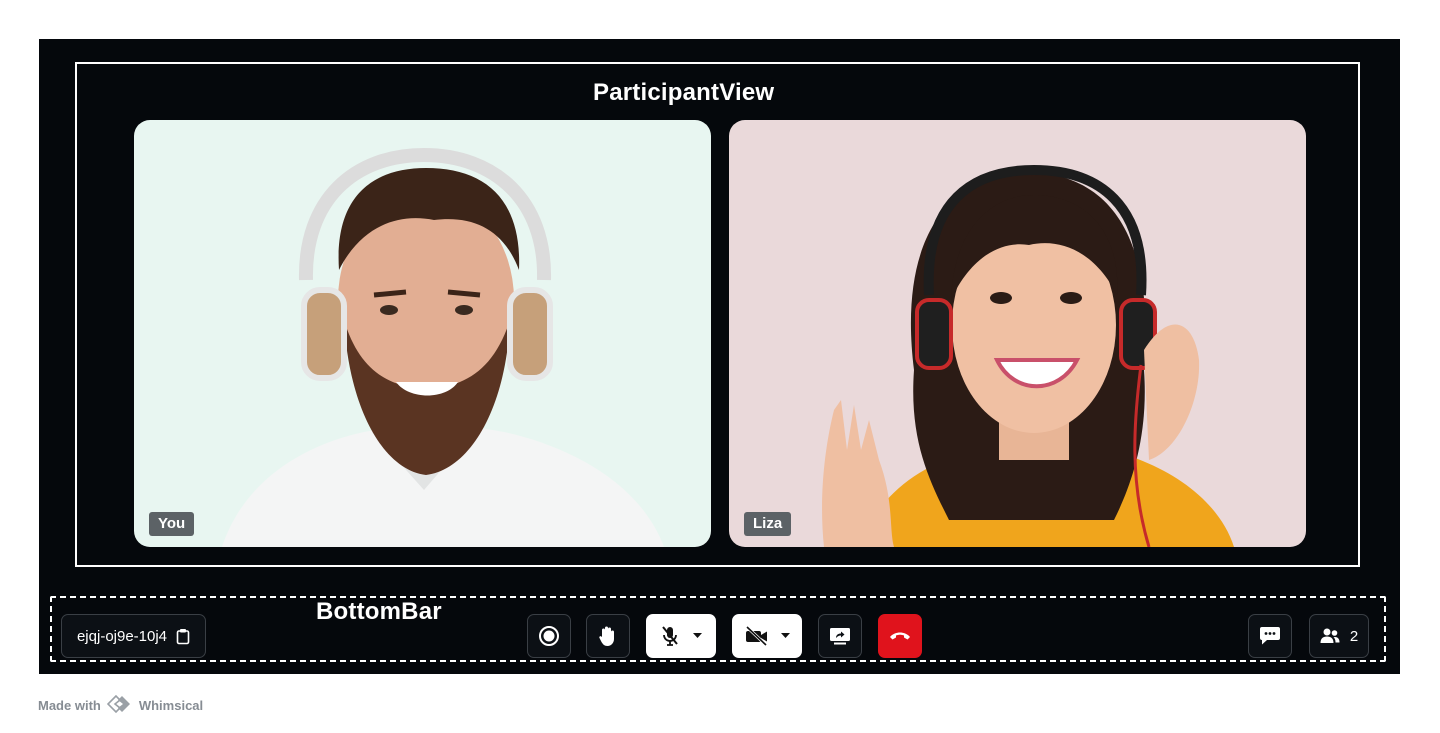 The width and height of the screenshot is (1440, 733). Describe the element at coordinates (172, 524) in the screenshot. I see `participant-name-tag: You` at that location.